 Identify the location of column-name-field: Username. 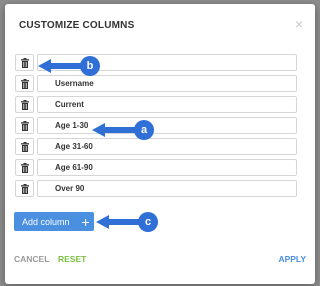
(167, 83).